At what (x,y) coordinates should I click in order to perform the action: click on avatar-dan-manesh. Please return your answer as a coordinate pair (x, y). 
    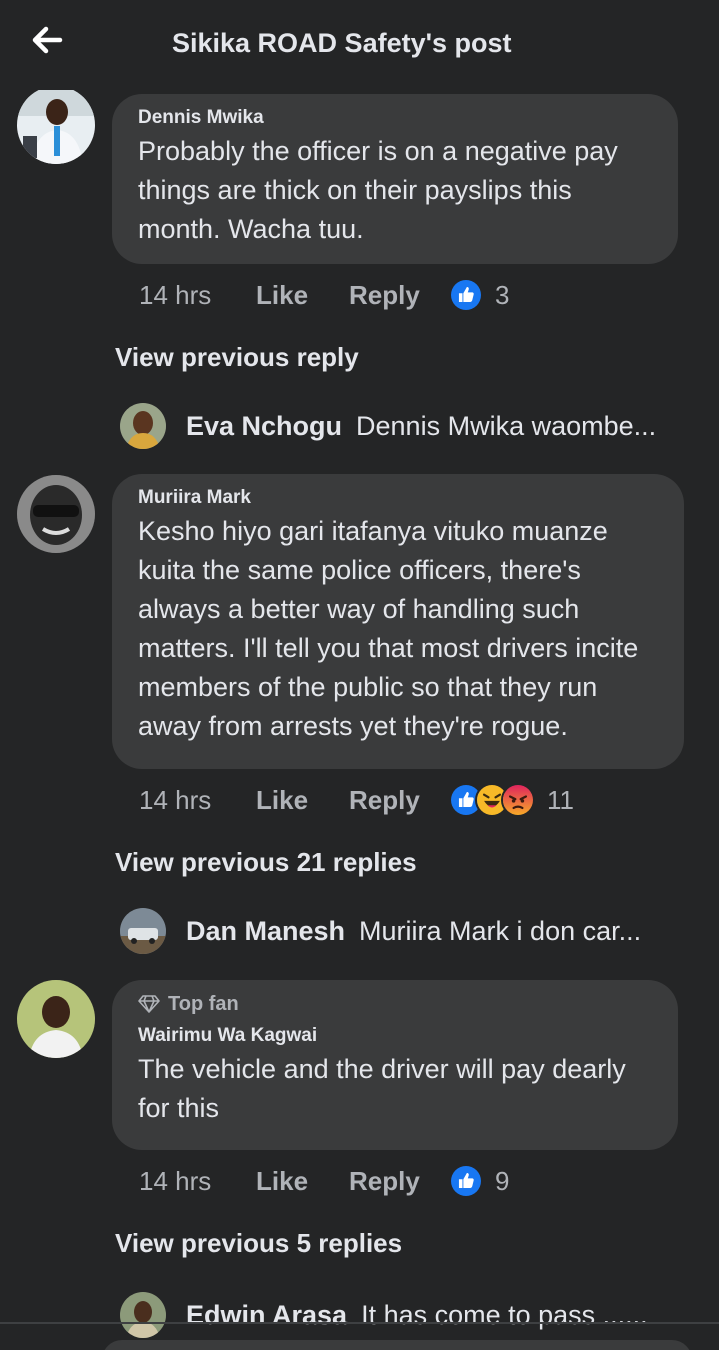
    Looking at the image, I should click on (143, 931).